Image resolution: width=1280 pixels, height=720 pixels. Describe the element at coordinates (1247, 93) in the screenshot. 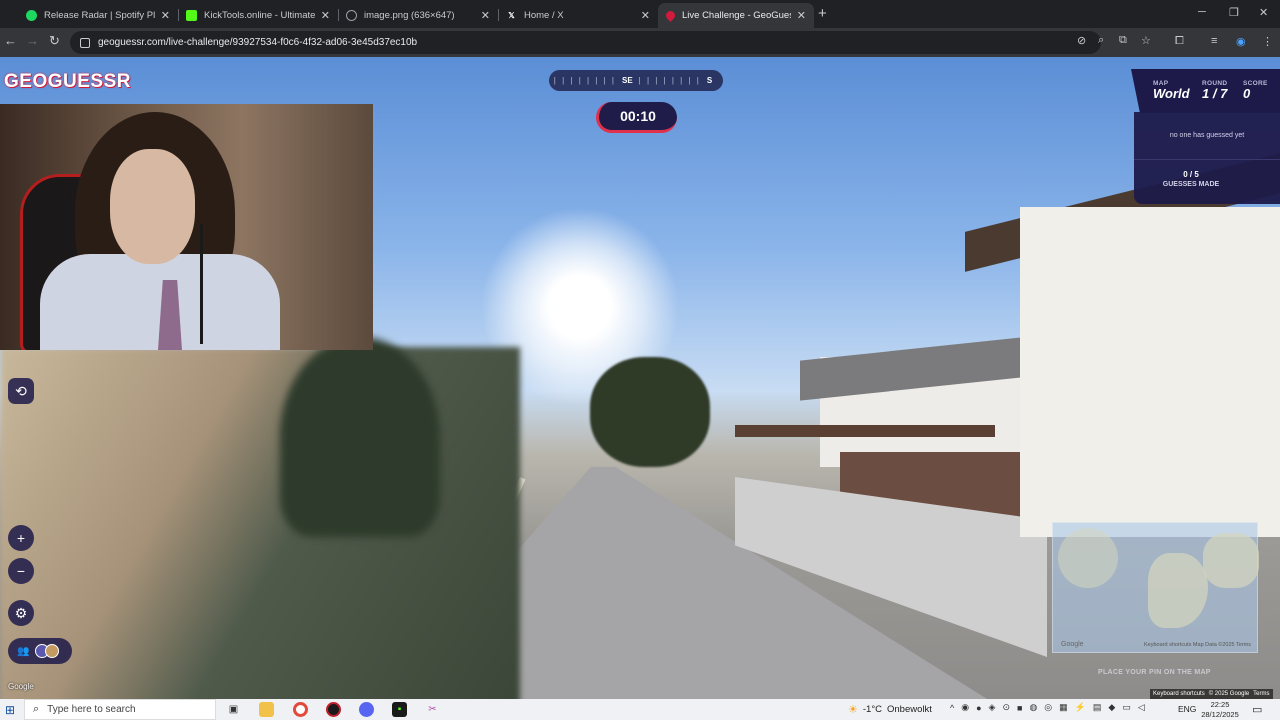

I see `score-value: 0` at that location.